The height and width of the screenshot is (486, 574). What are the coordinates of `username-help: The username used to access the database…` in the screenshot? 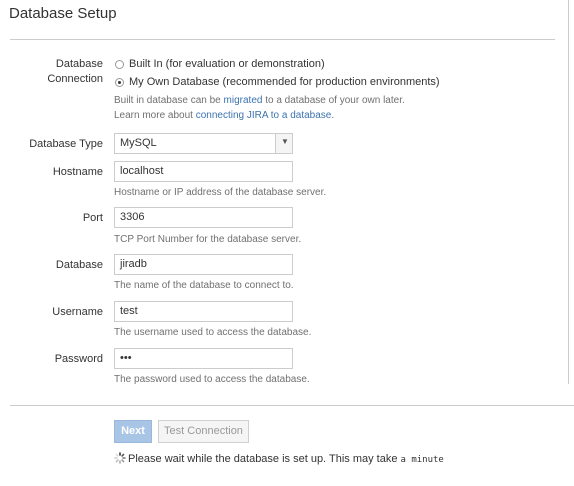 It's located at (213, 332).